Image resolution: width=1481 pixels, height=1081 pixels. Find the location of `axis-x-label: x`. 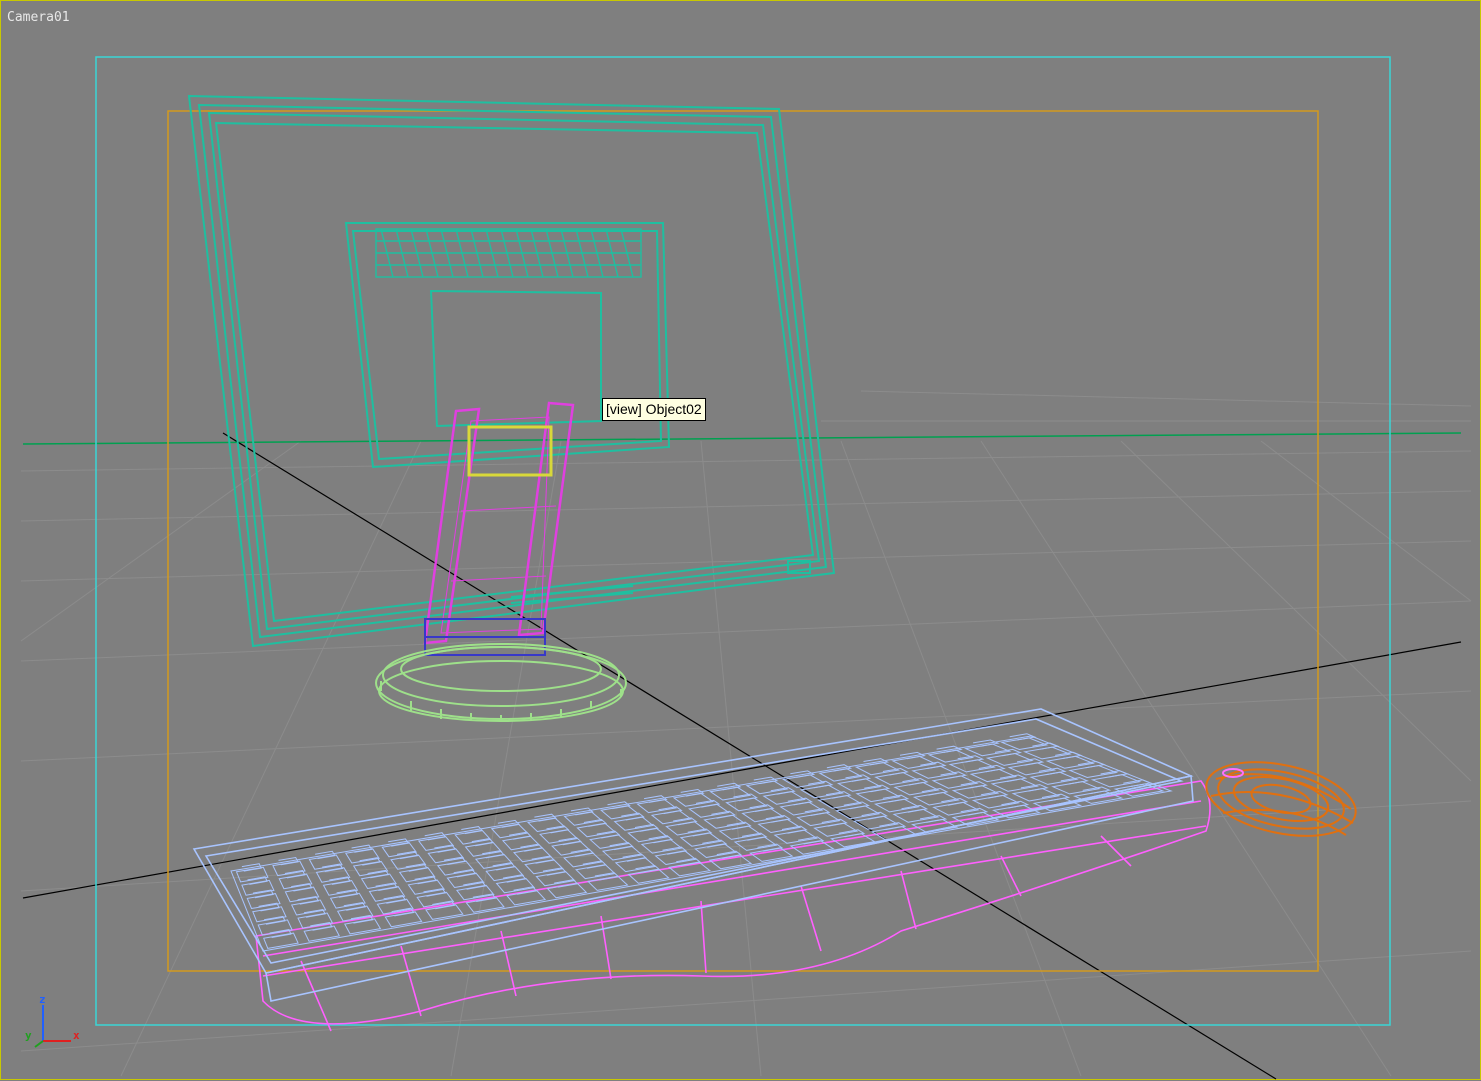

axis-x-label: x is located at coordinates (76, 1035).